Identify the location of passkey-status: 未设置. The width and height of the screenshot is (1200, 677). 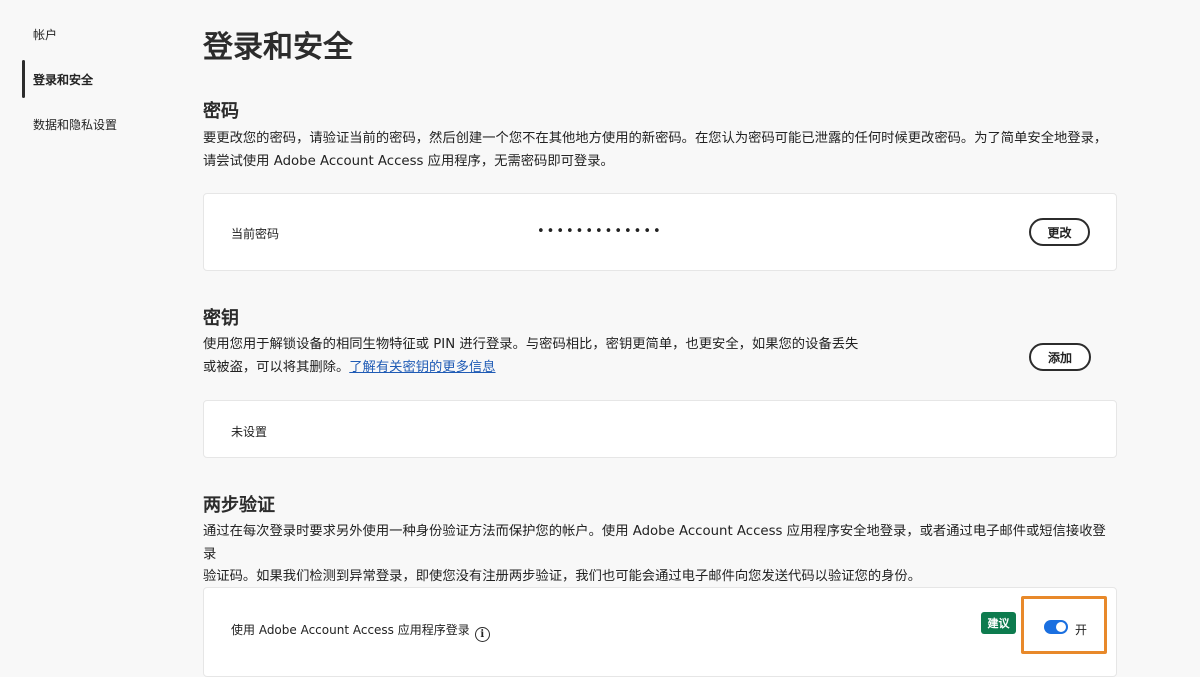
(249, 432).